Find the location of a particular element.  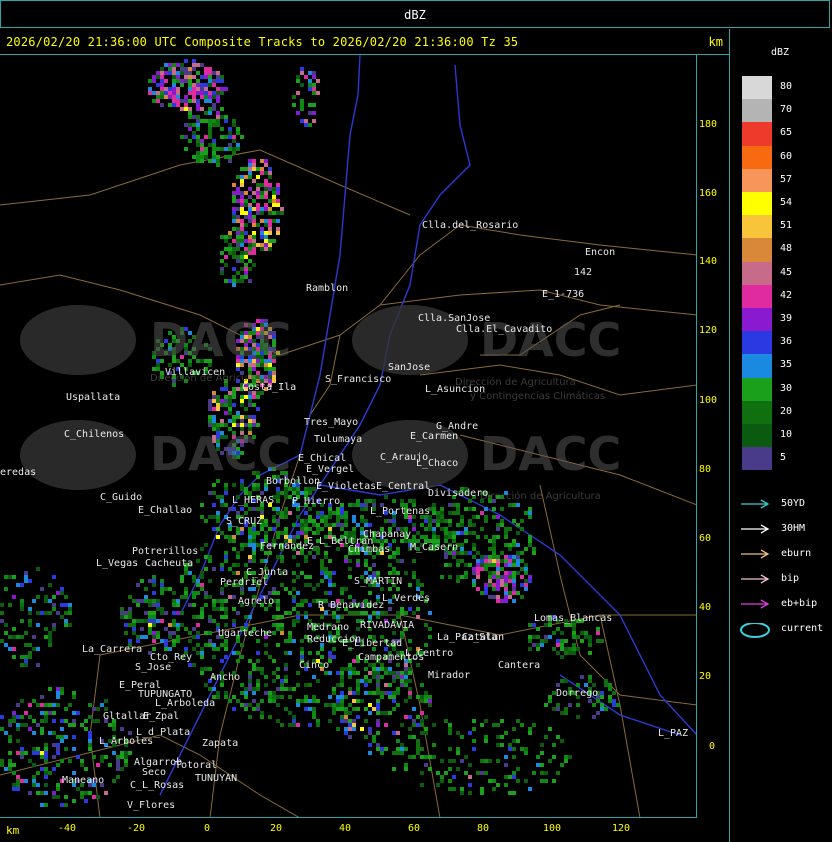

legend-level-label: 51 is located at coordinates (786, 226).